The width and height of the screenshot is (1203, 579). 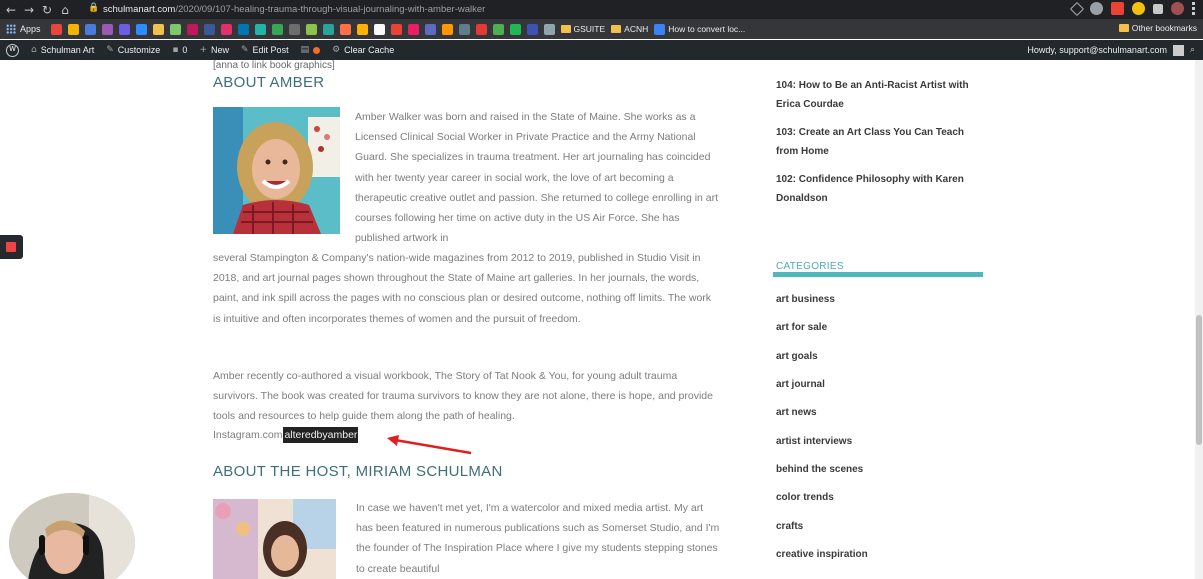 I want to click on category-link: art goals, so click(x=797, y=356).